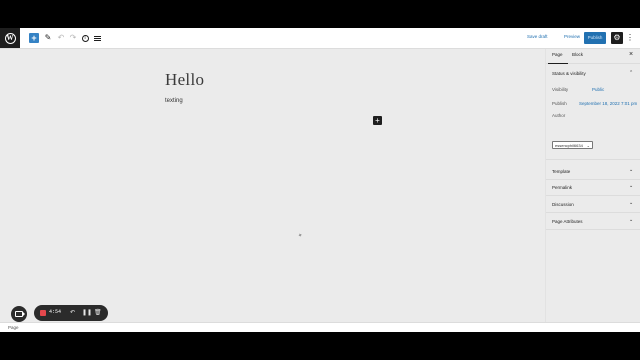 This screenshot has width=640, height=360. I want to click on list-view-icon, so click(97, 38).